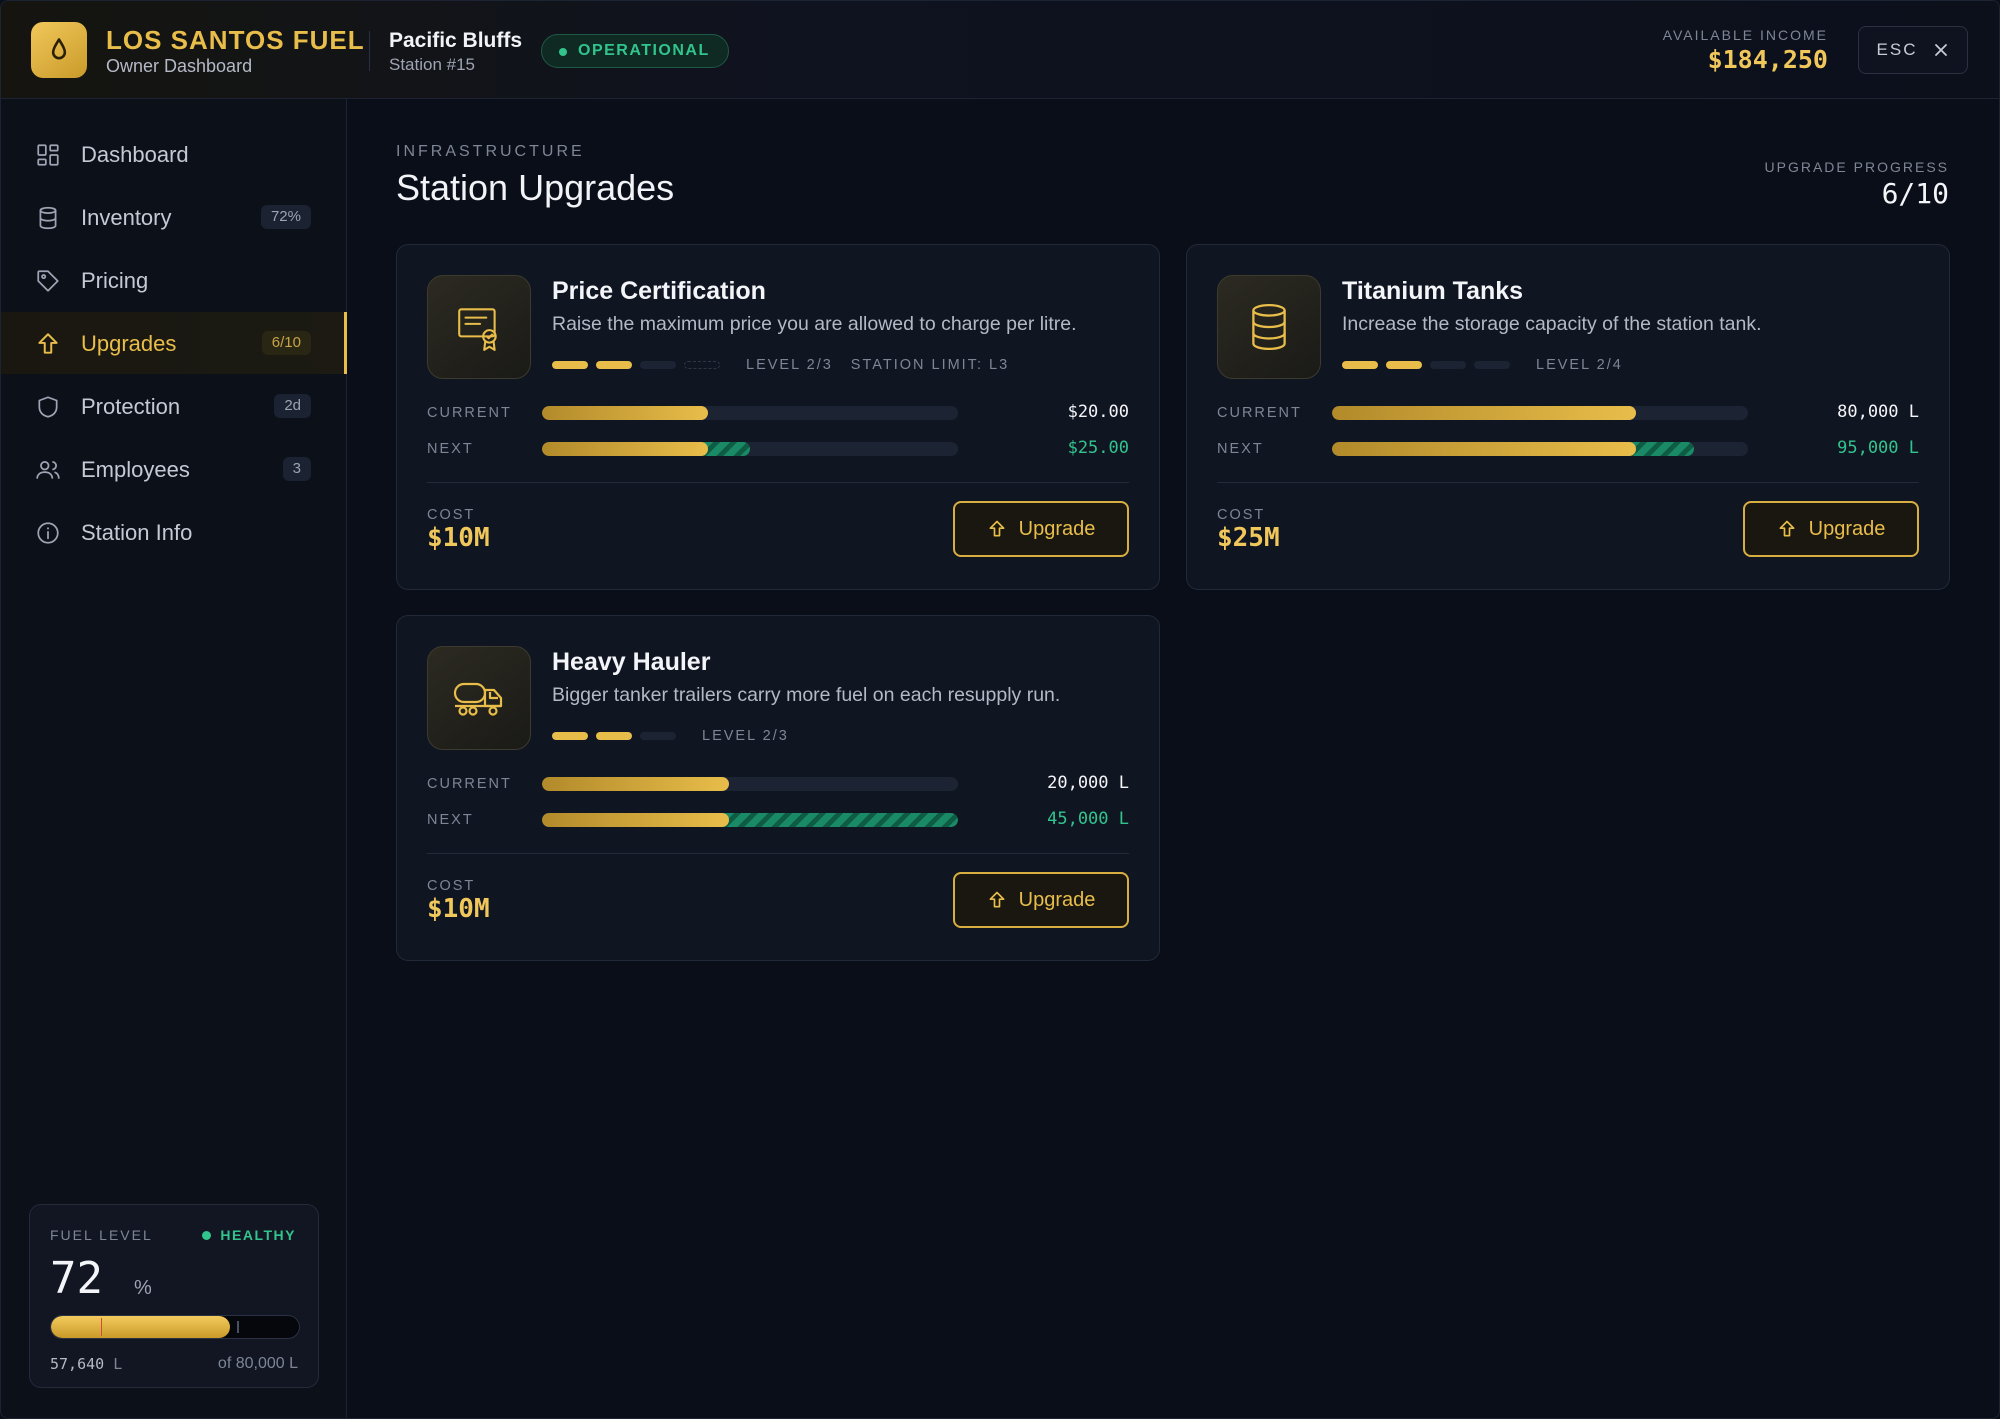  Describe the element at coordinates (118, 1364) in the screenshot. I see `fuel-liters-unit: L` at that location.